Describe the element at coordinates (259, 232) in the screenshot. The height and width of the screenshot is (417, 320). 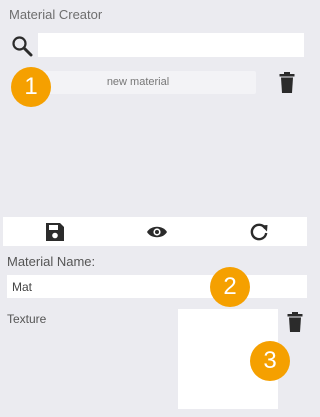
I see `refresh-icon` at that location.